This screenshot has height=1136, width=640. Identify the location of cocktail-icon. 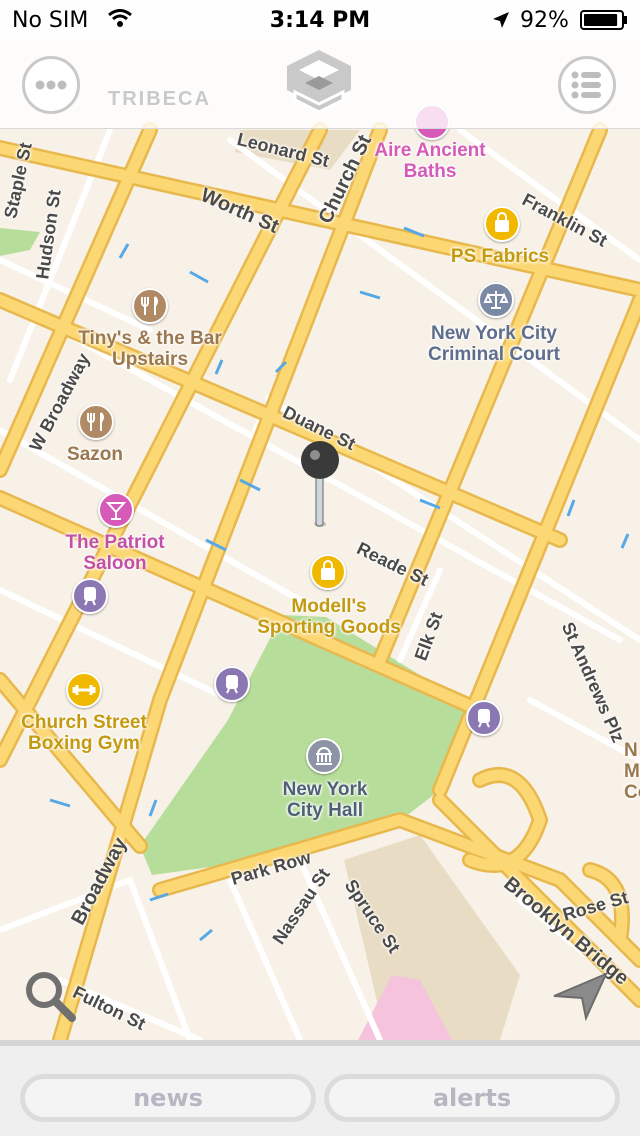
(116, 510).